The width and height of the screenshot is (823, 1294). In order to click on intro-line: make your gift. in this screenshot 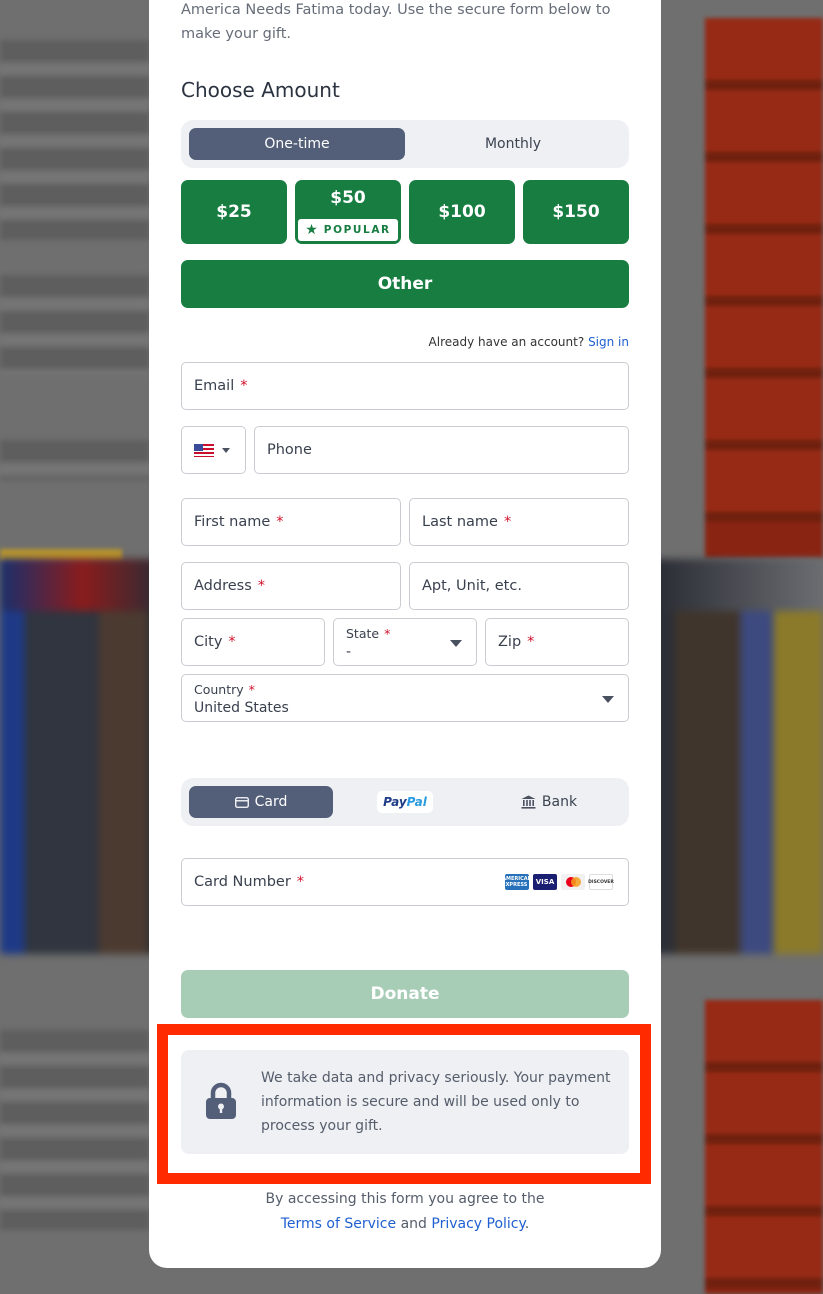, I will do `click(236, 34)`.